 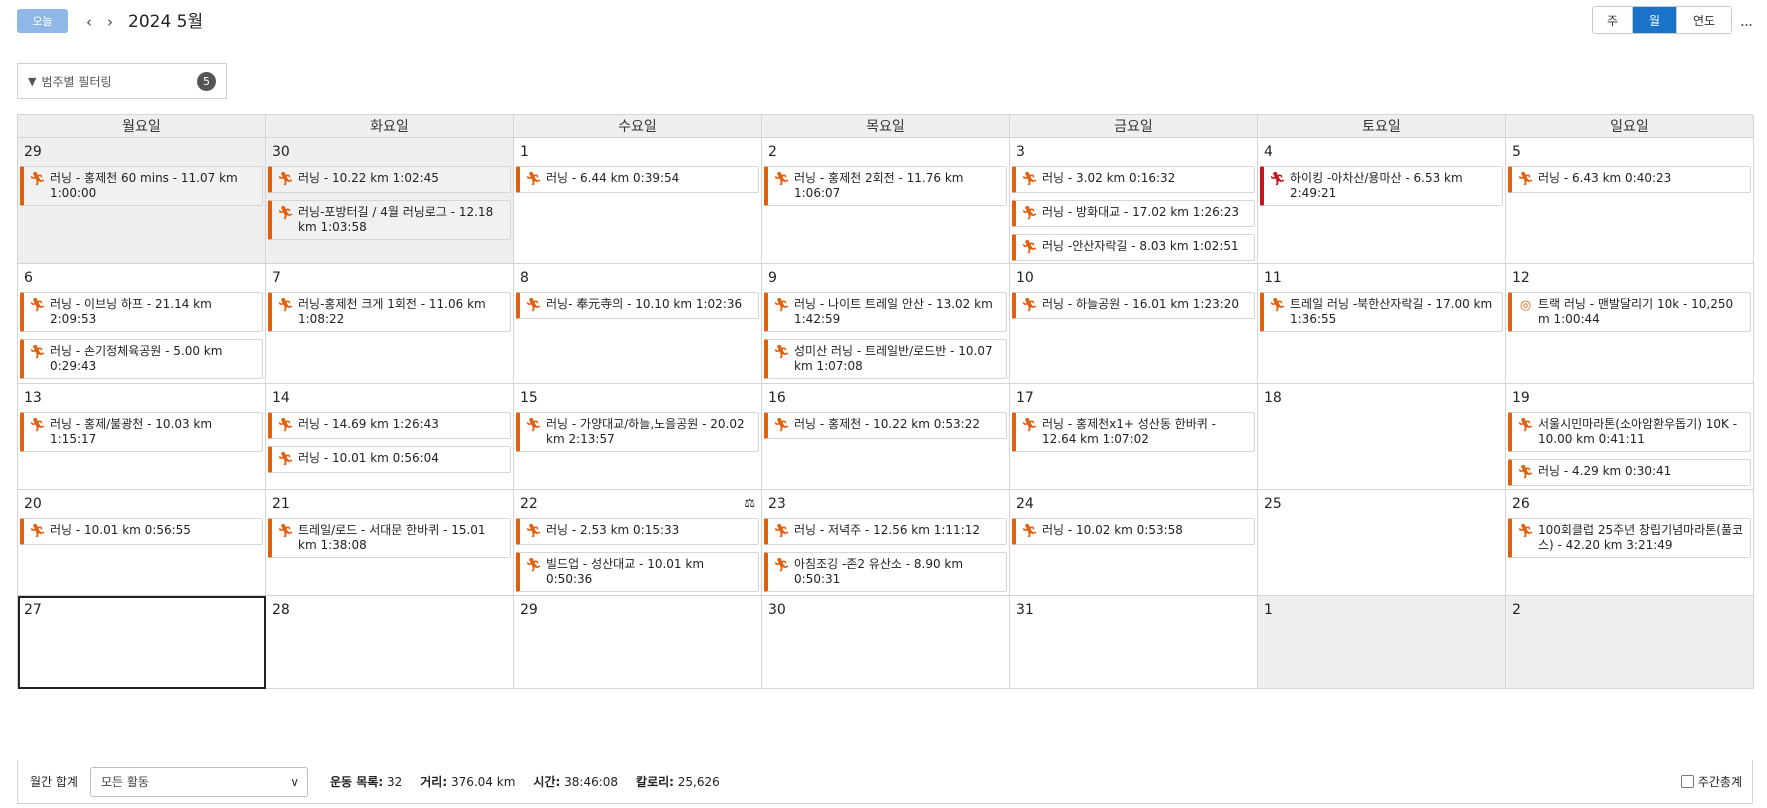 I want to click on day-cell: 15 🏃︎ 러닝 - 가양대교/하늘,노을공원 - 20.02 km 2:13:57, so click(x=638, y=437).